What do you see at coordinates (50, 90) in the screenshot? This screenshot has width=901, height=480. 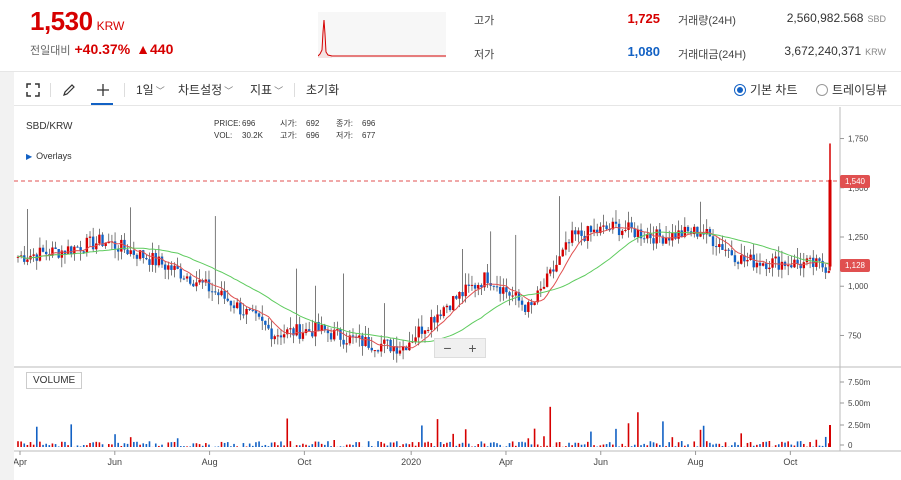 I see `toolbar-divider` at bounding box center [50, 90].